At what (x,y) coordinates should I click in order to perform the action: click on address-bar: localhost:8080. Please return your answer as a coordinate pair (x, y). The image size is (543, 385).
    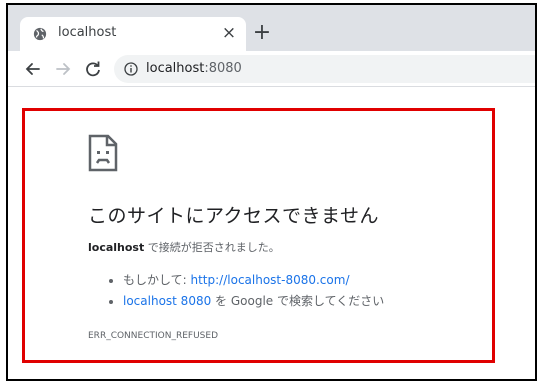
    Looking at the image, I should click on (324, 69).